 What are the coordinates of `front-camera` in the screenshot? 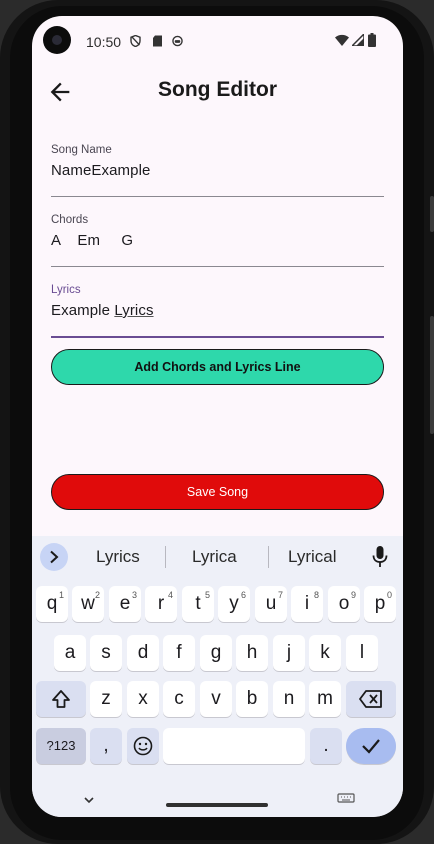 It's located at (57, 40).